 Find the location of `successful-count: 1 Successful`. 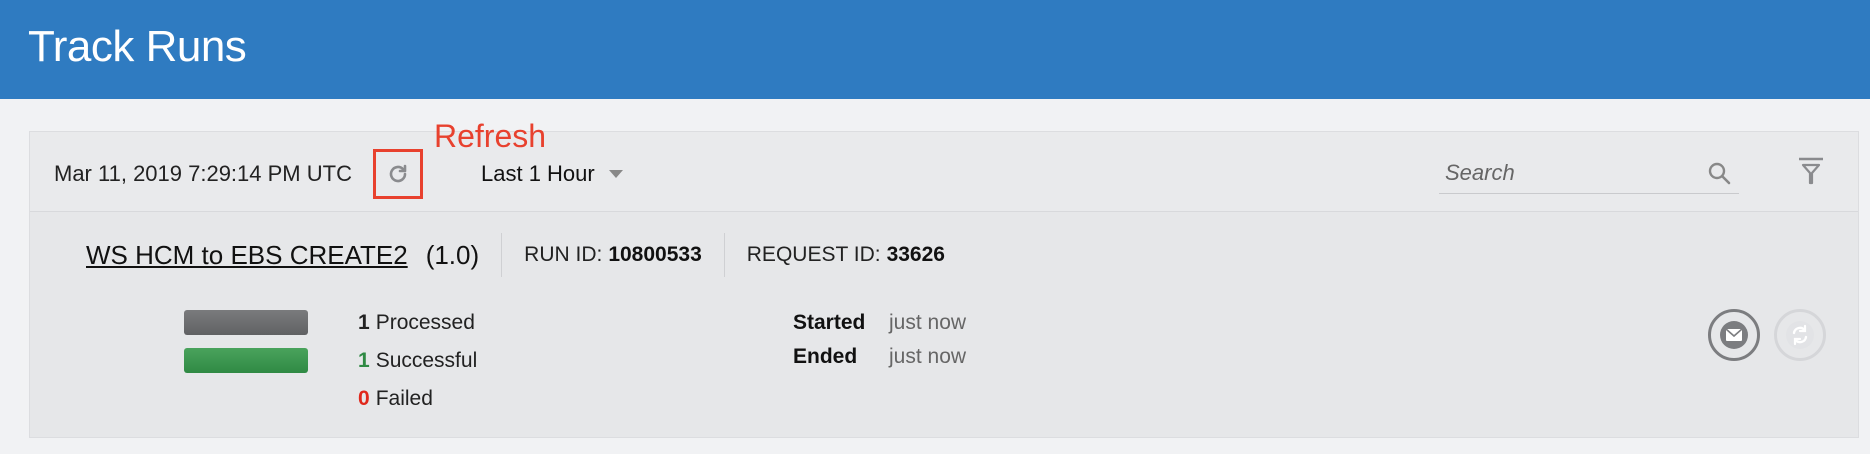

successful-count: 1 Successful is located at coordinates (417, 361).